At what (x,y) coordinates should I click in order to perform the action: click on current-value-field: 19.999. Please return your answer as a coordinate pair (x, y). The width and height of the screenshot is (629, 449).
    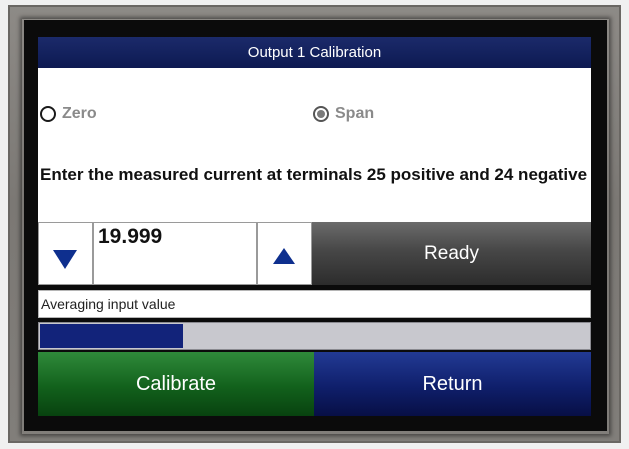
    Looking at the image, I should click on (175, 253).